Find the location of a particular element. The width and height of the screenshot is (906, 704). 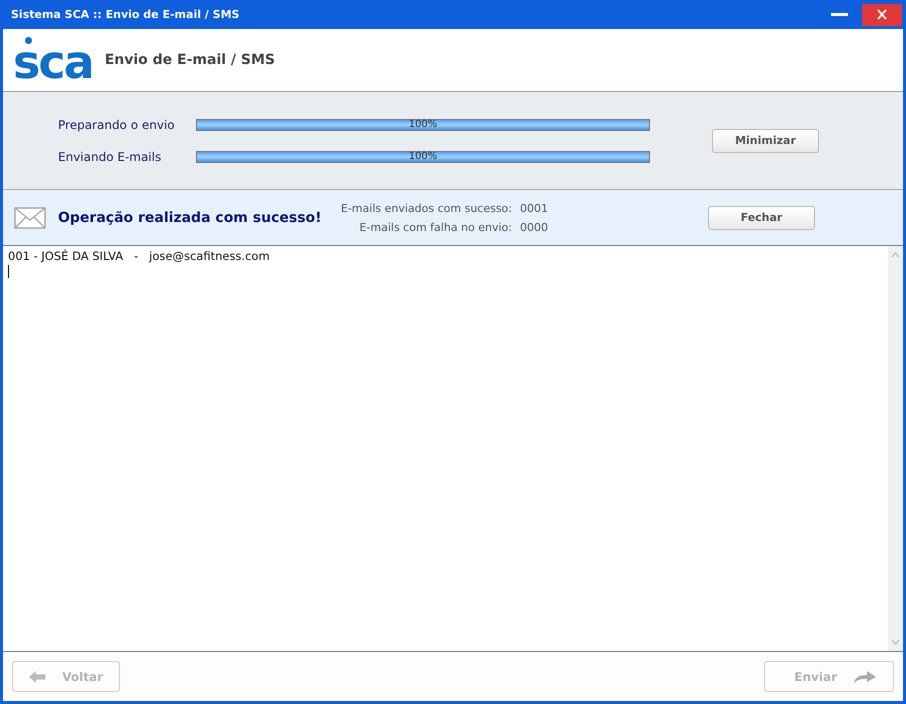

stat-value: 0001 is located at coordinates (534, 208).